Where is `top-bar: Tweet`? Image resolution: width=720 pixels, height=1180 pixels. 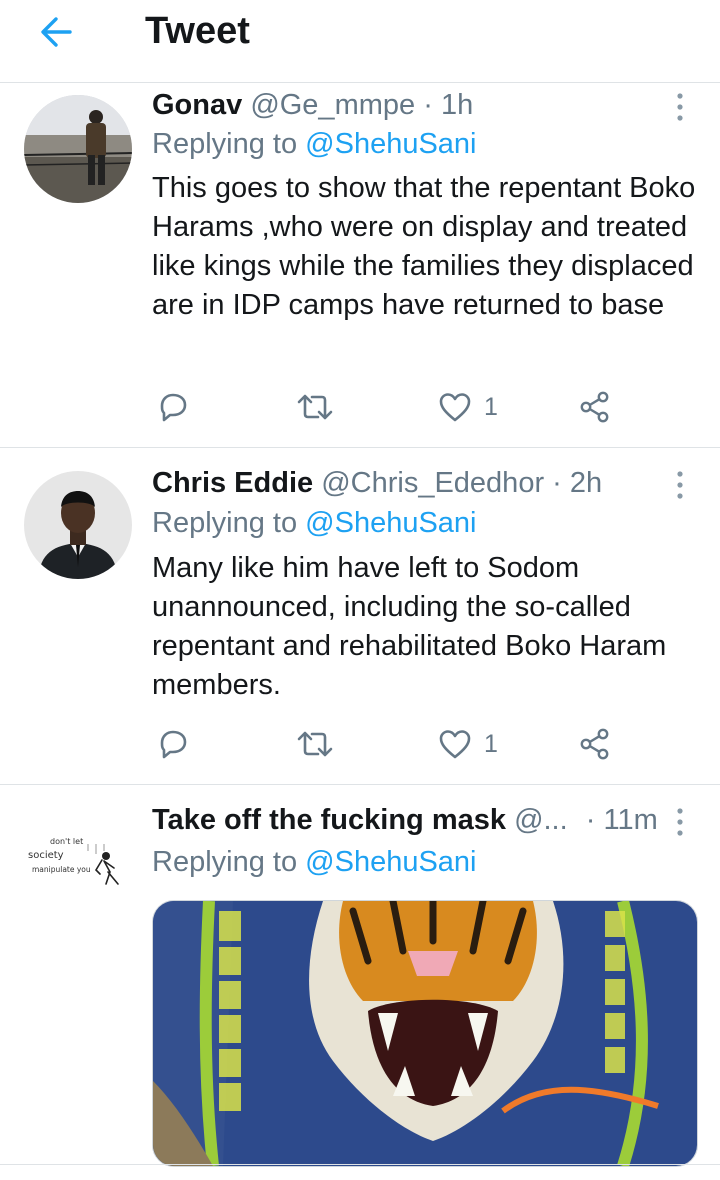 top-bar: Tweet is located at coordinates (360, 41).